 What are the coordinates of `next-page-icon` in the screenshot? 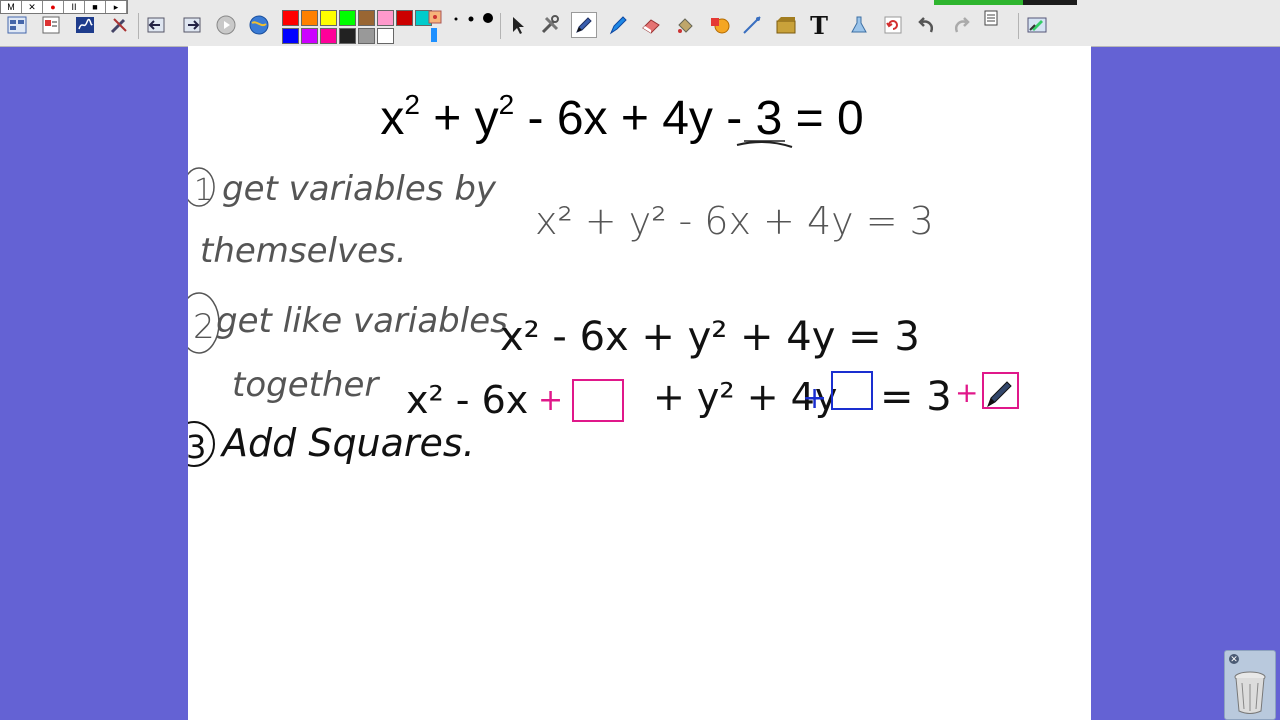 It's located at (192, 25).